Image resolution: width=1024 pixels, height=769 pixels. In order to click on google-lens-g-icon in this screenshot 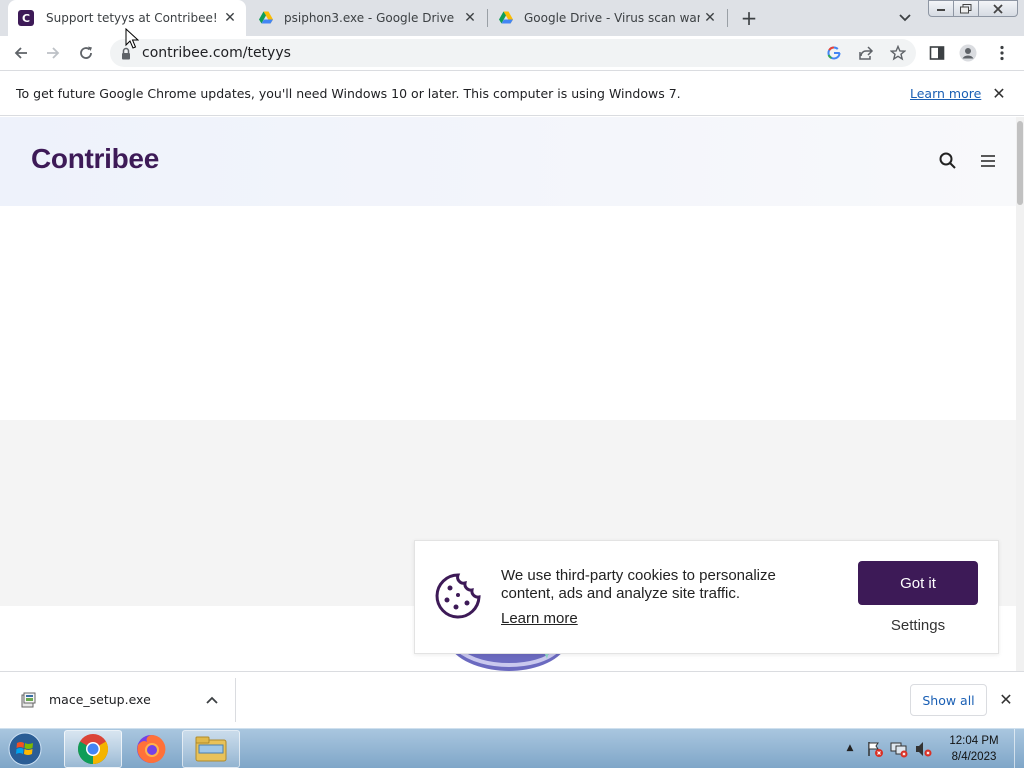, I will do `click(834, 53)`.